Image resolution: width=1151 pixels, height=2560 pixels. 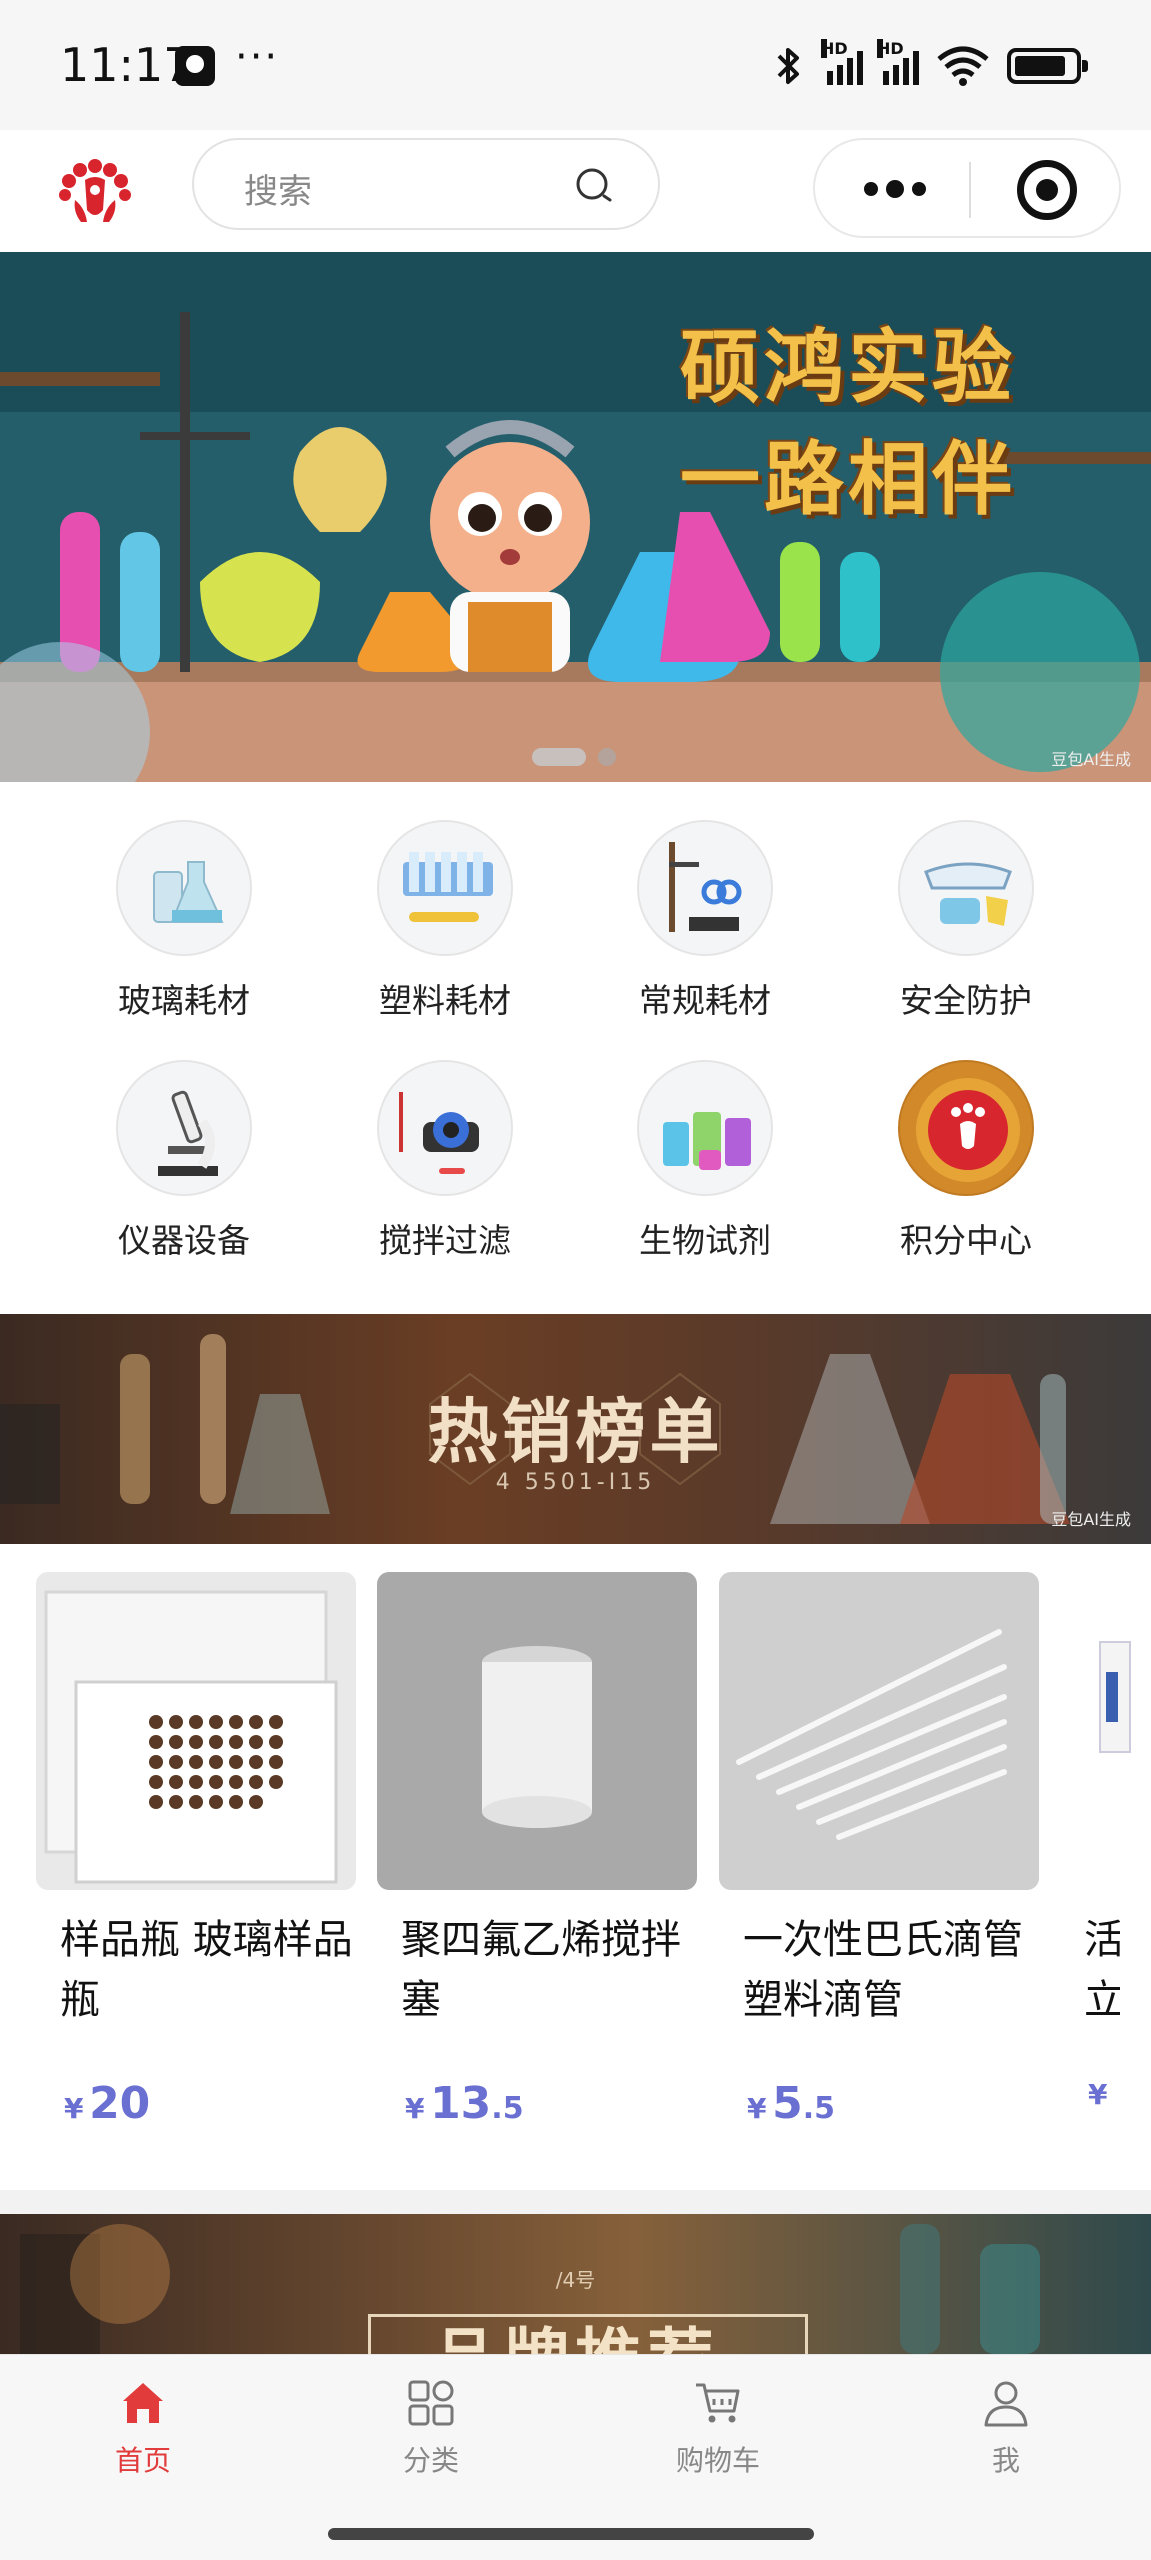 I want to click on home-icon, so click(x=143, y=2403).